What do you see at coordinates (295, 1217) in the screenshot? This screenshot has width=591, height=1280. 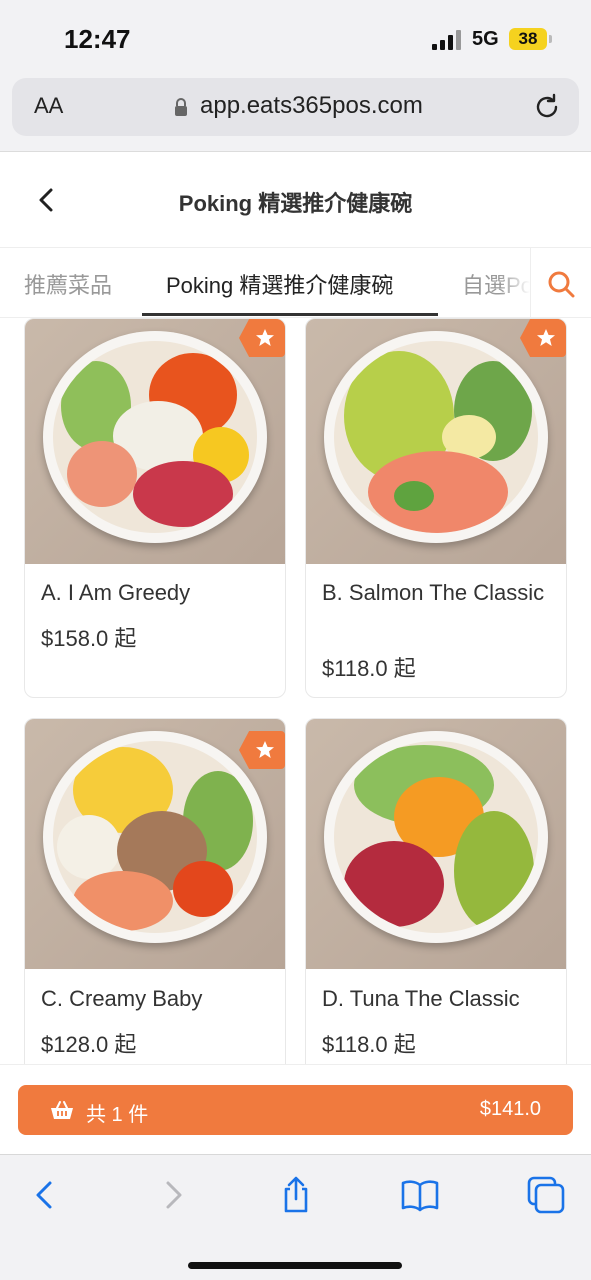 I see `browser-toolbar` at bounding box center [295, 1217].